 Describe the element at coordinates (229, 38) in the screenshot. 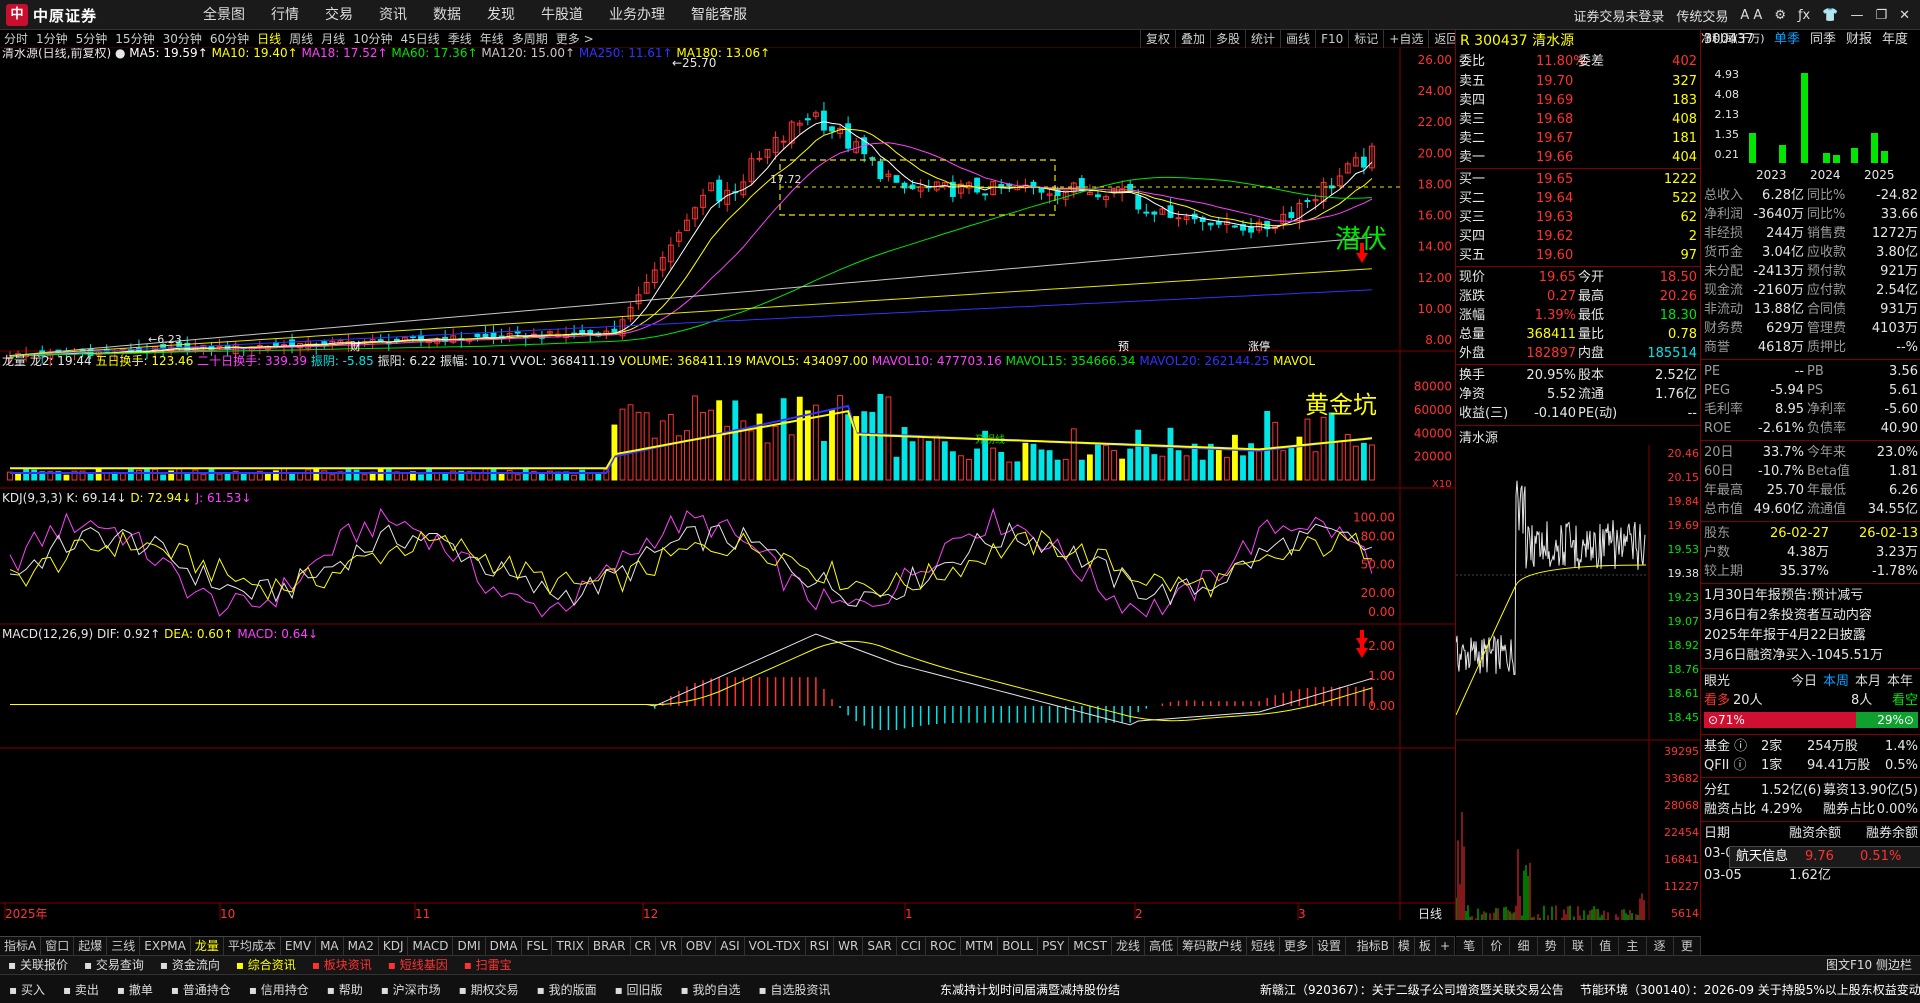

I see `period-5: 60分钟` at that location.